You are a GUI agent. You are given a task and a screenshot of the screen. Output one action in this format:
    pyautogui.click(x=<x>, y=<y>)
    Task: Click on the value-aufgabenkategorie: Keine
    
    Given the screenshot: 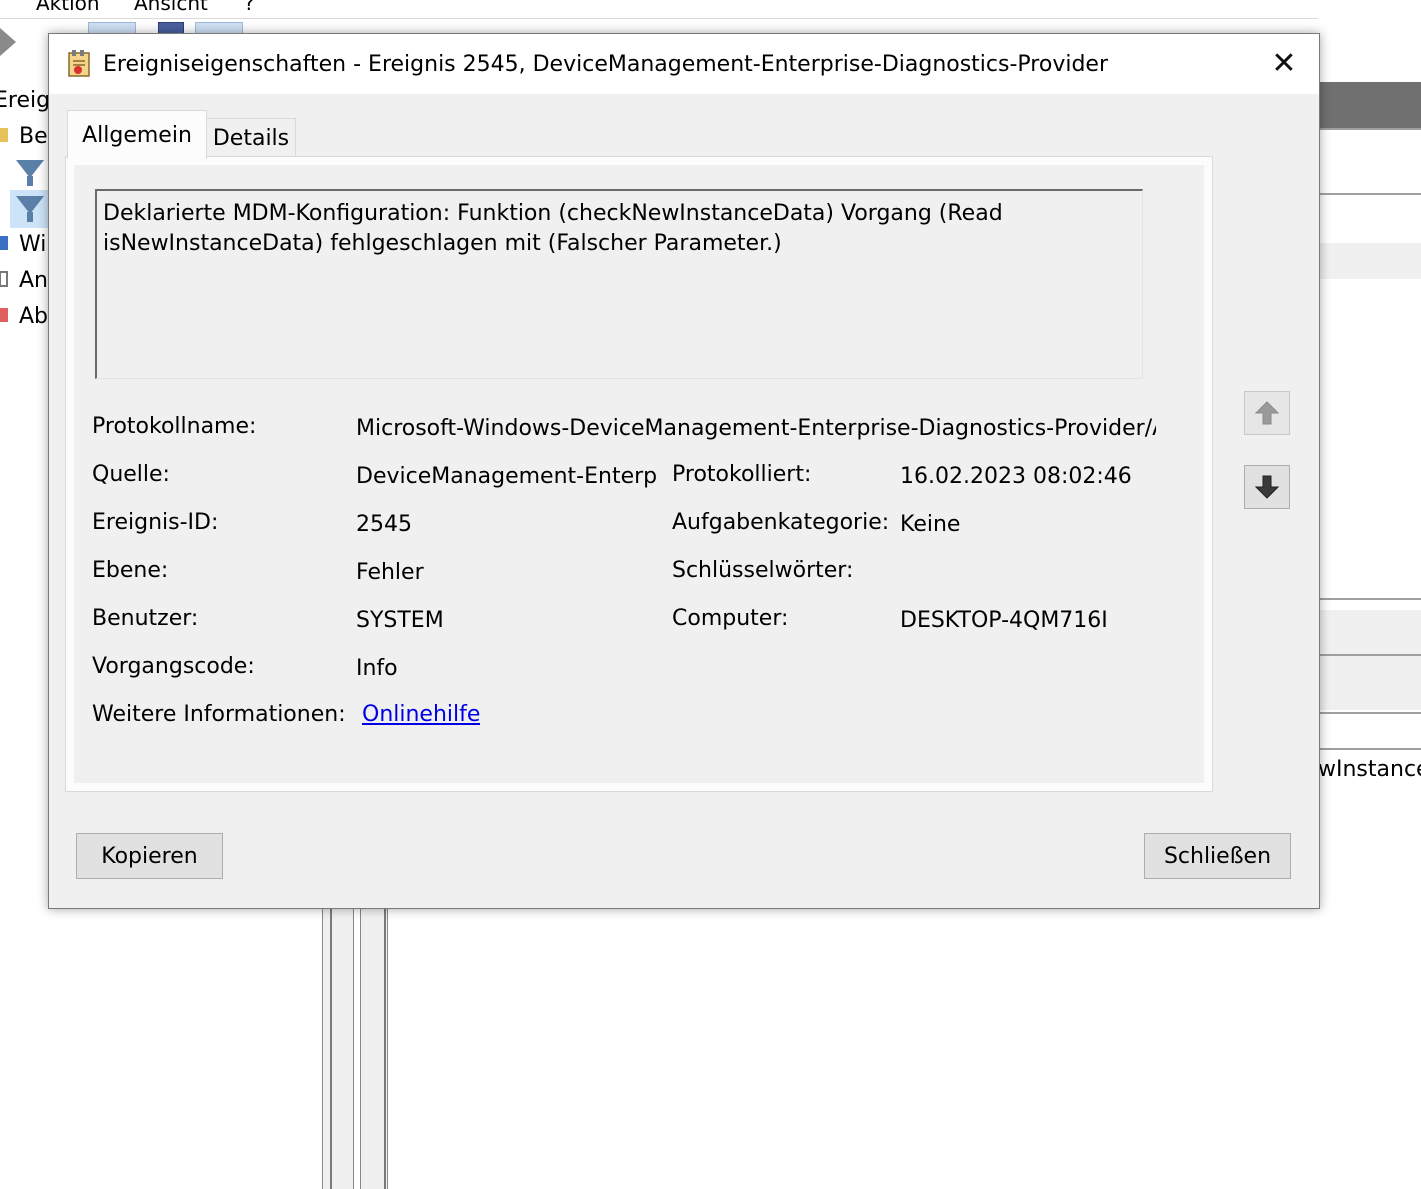 What is the action you would take?
    pyautogui.click(x=1020, y=524)
    